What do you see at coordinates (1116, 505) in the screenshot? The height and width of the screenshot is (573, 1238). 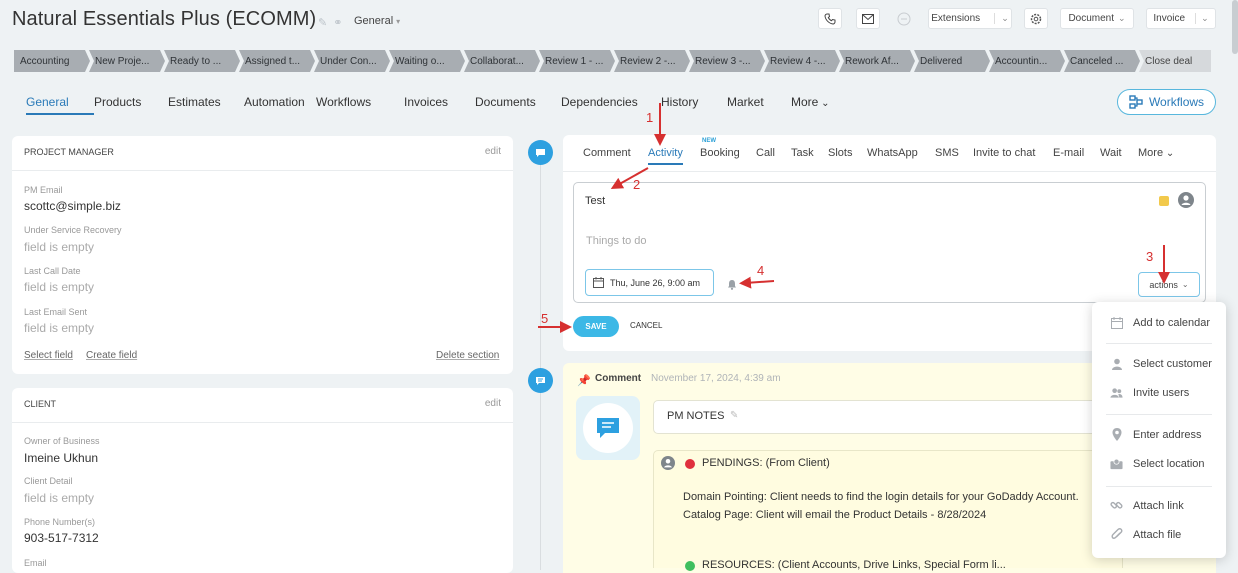 I see `link-icon` at bounding box center [1116, 505].